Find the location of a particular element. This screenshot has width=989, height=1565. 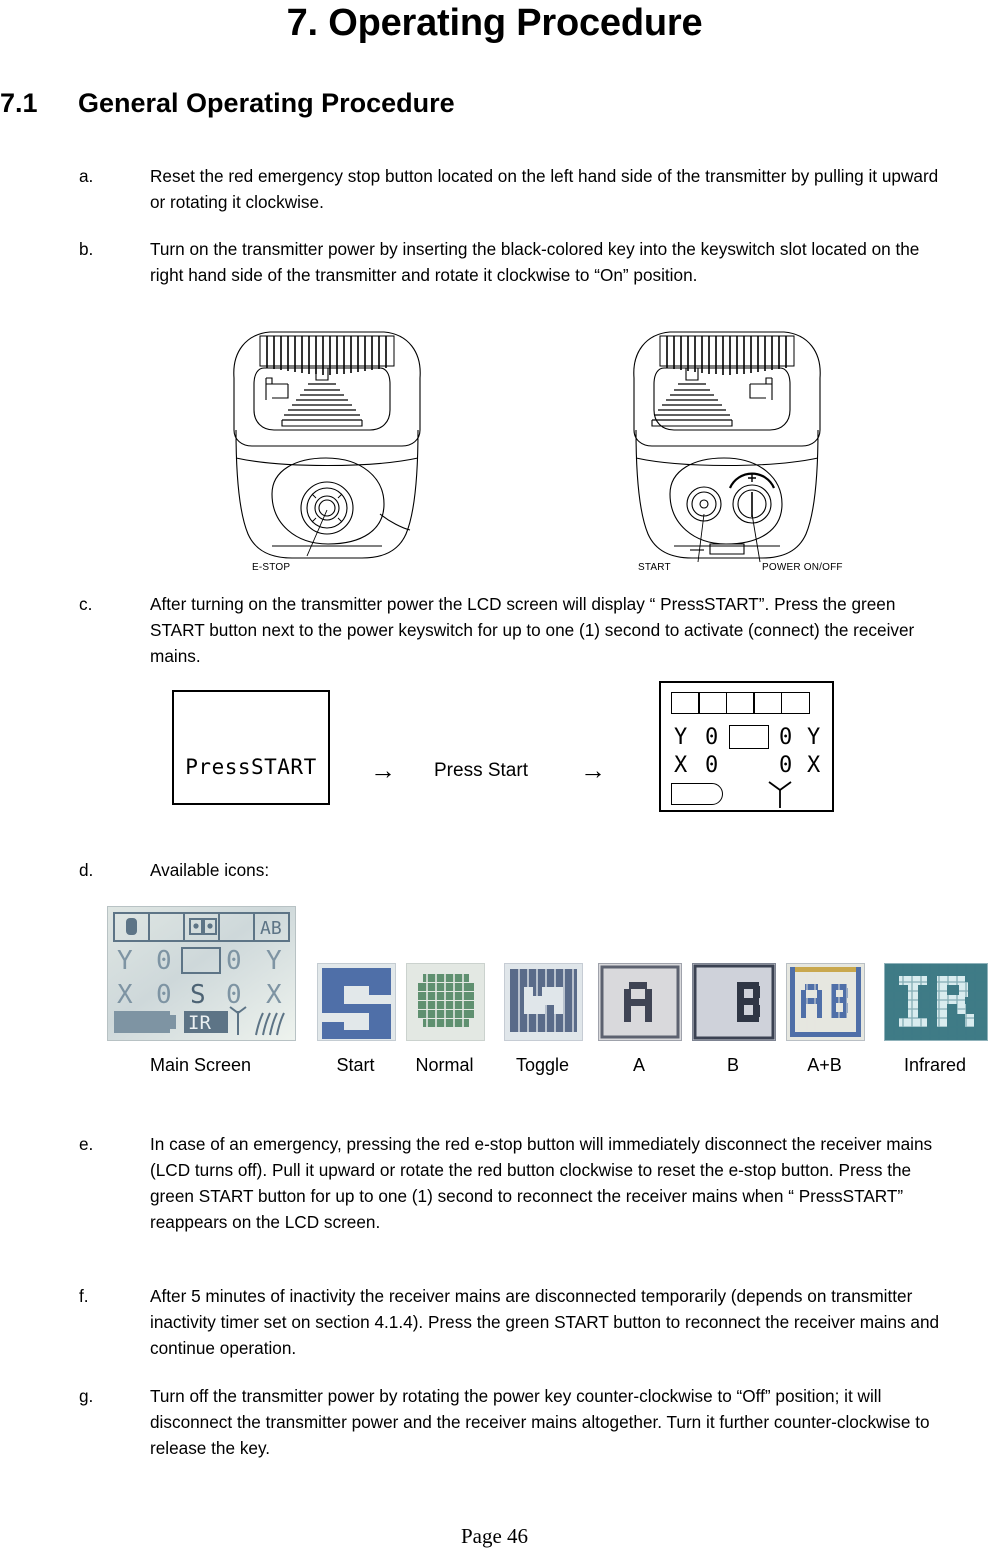

a-icon is located at coordinates (640, 1002).